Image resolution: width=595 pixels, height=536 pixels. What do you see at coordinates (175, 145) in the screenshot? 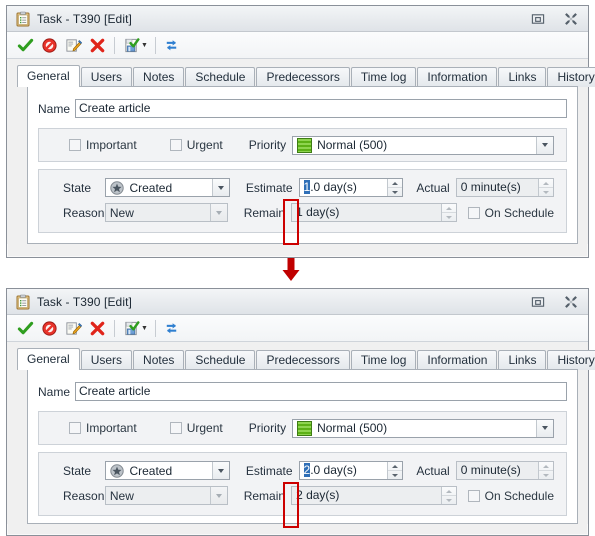
I see `urgent-checkbox-box` at bounding box center [175, 145].